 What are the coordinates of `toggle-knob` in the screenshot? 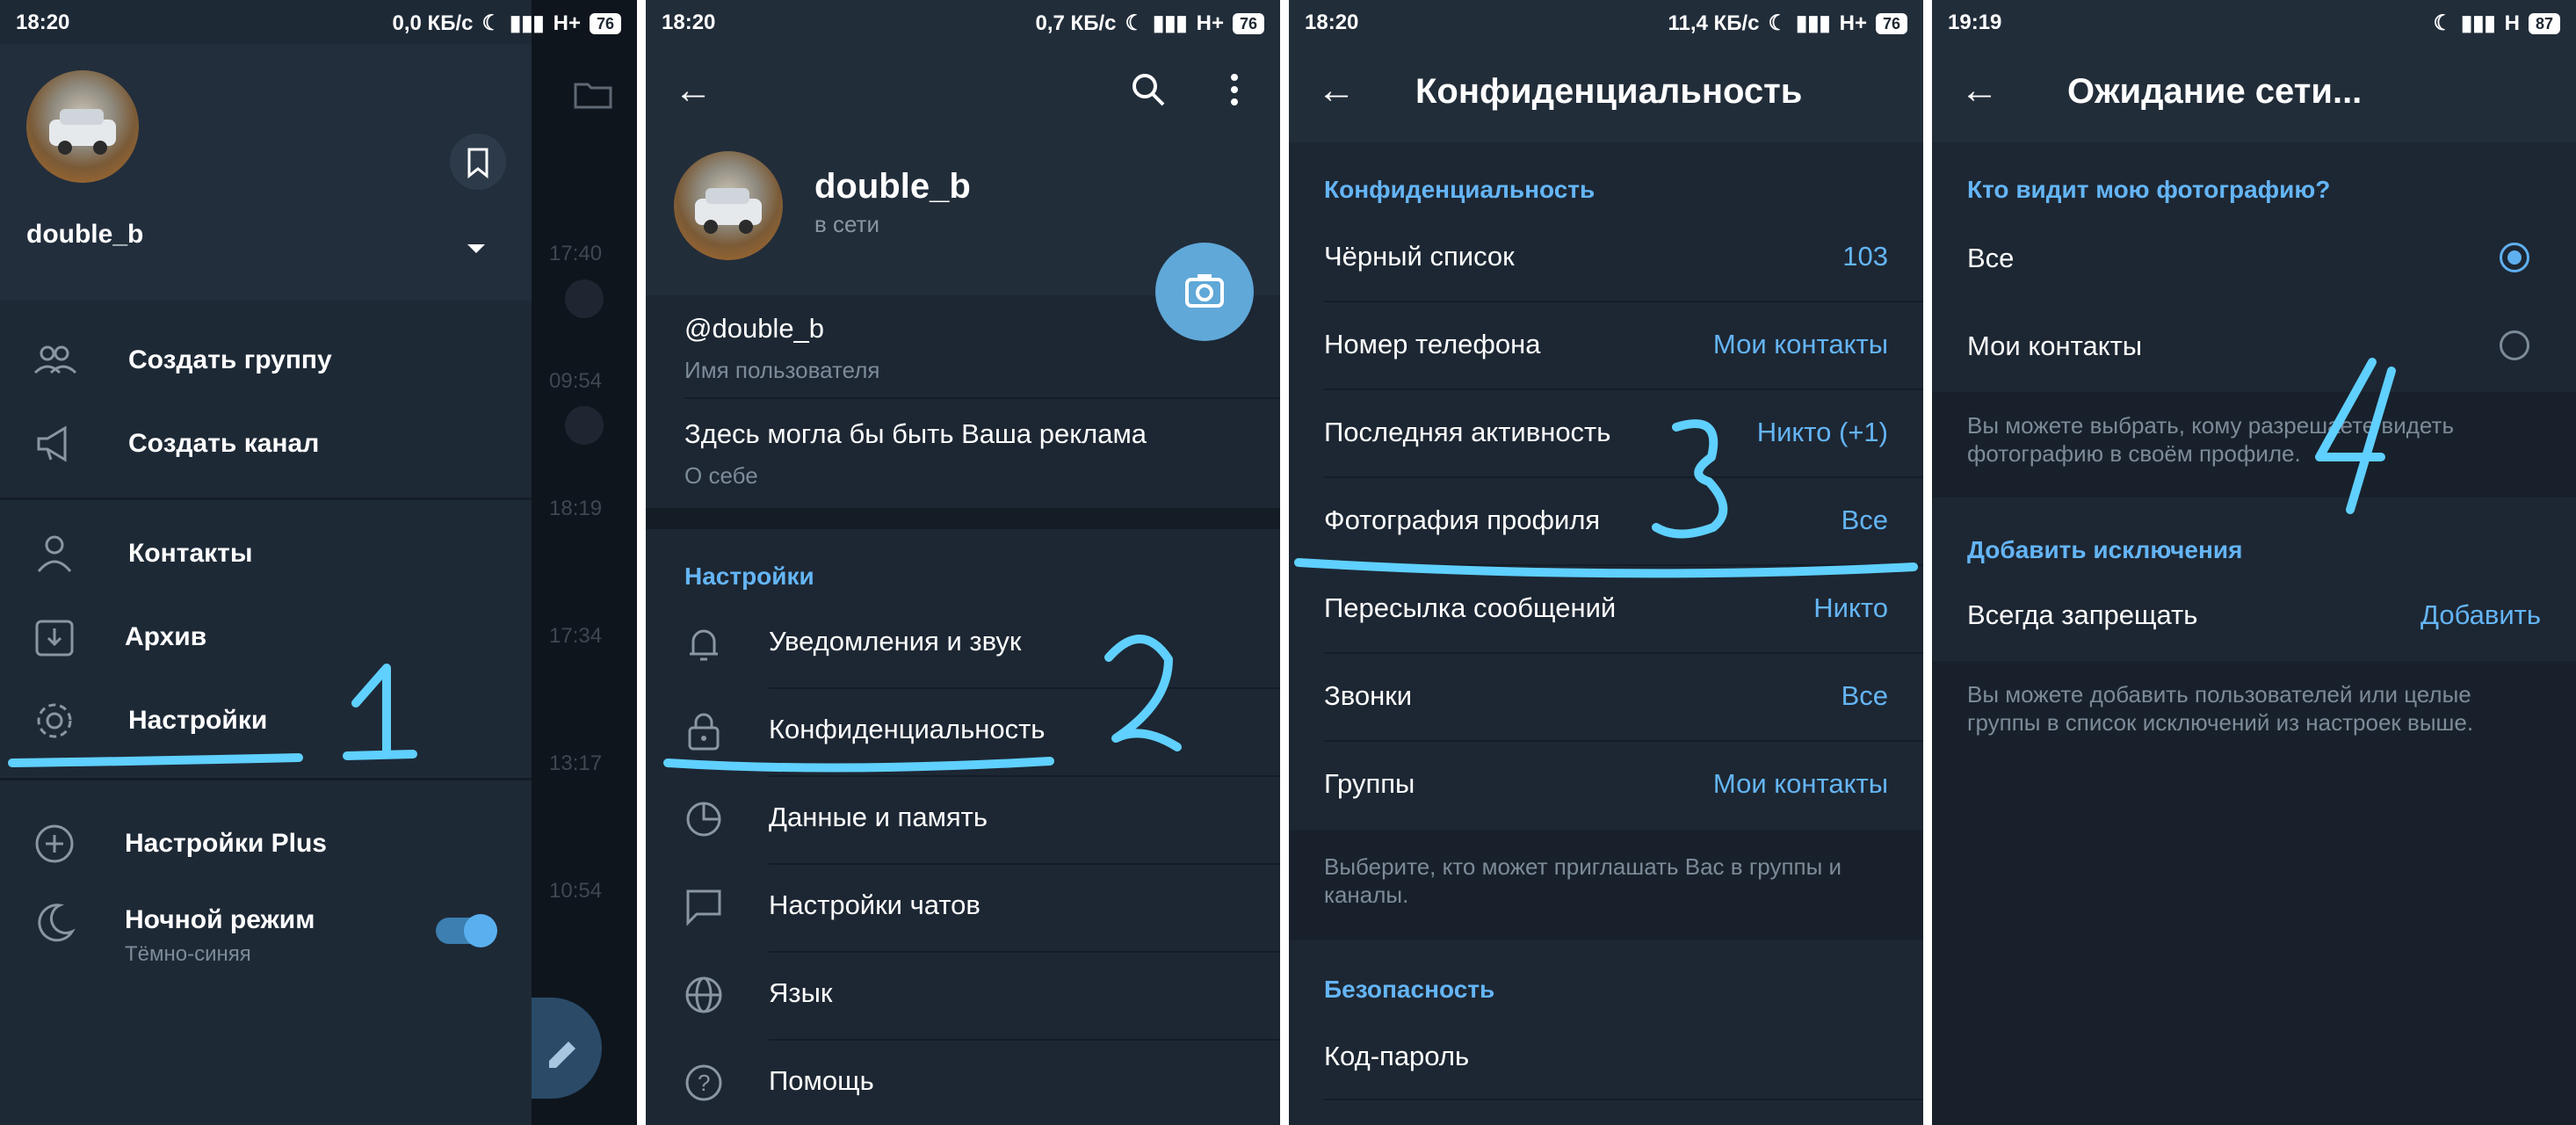 It's located at (480, 930).